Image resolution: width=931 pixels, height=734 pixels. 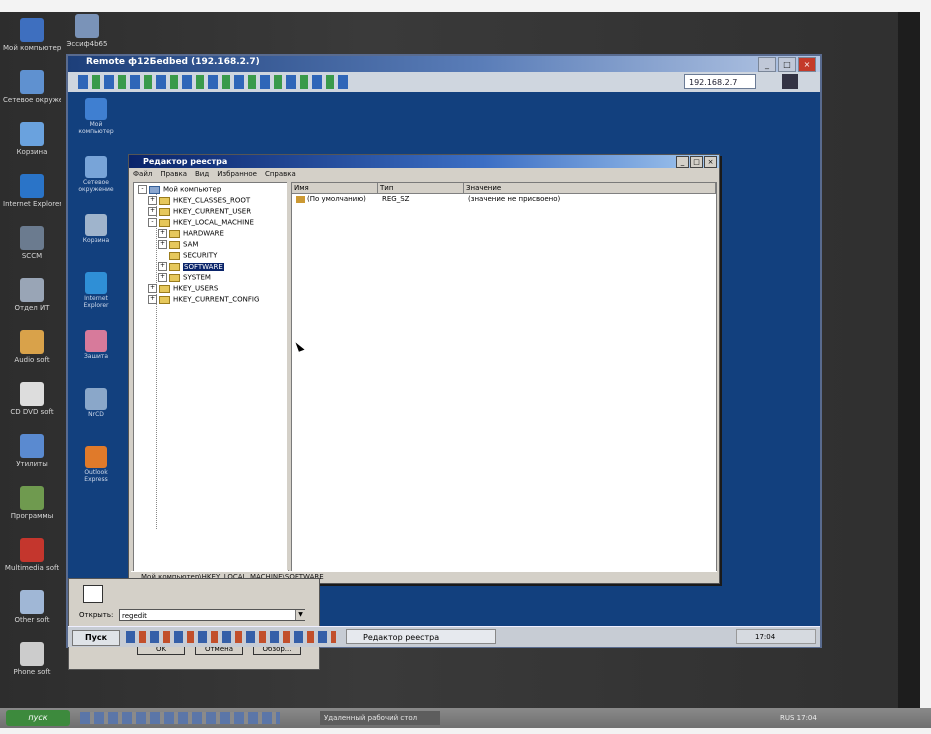 What do you see at coordinates (237, 174) in the screenshot?
I see `menu-favorites: Избранное` at bounding box center [237, 174].